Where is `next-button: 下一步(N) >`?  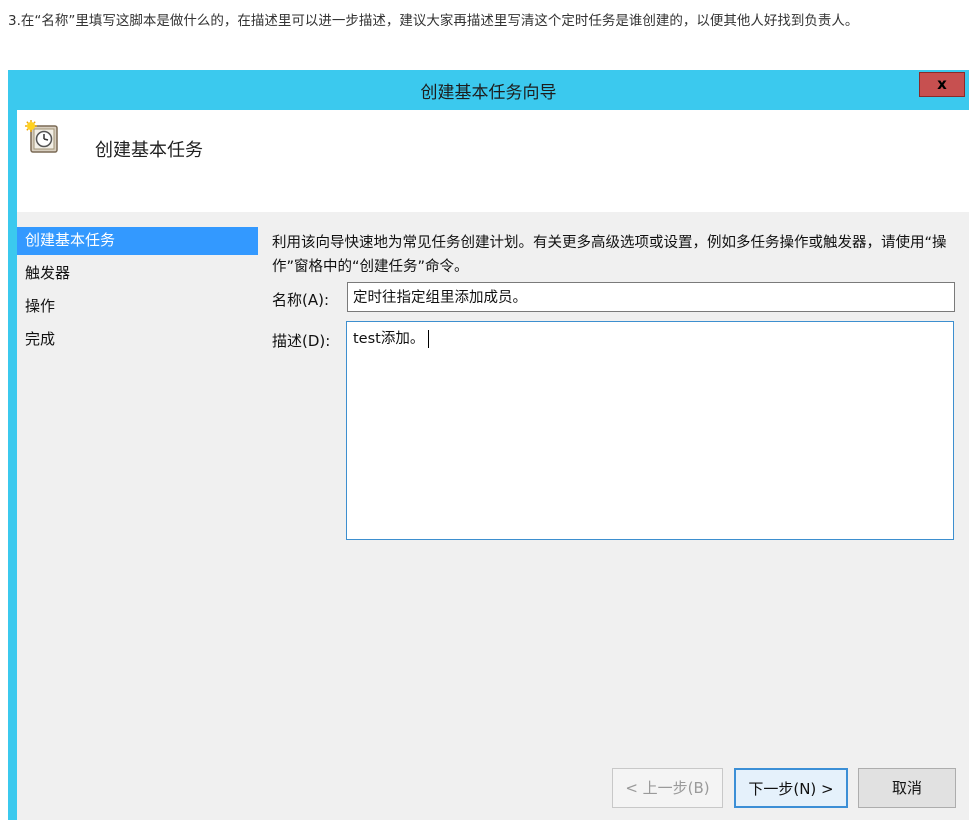 next-button: 下一步(N) > is located at coordinates (791, 788).